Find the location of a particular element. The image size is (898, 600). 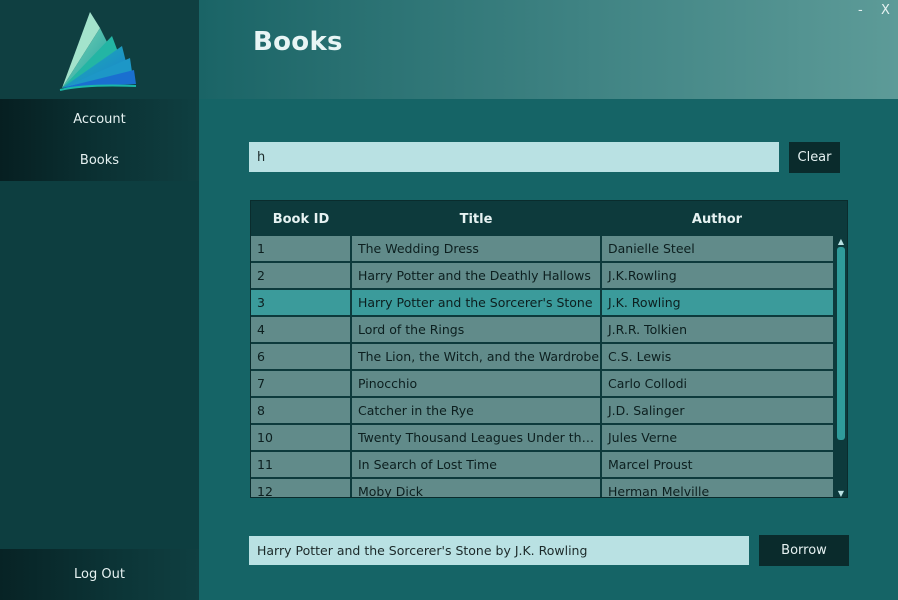

book-pages-logo-icon is located at coordinates (98, 51).